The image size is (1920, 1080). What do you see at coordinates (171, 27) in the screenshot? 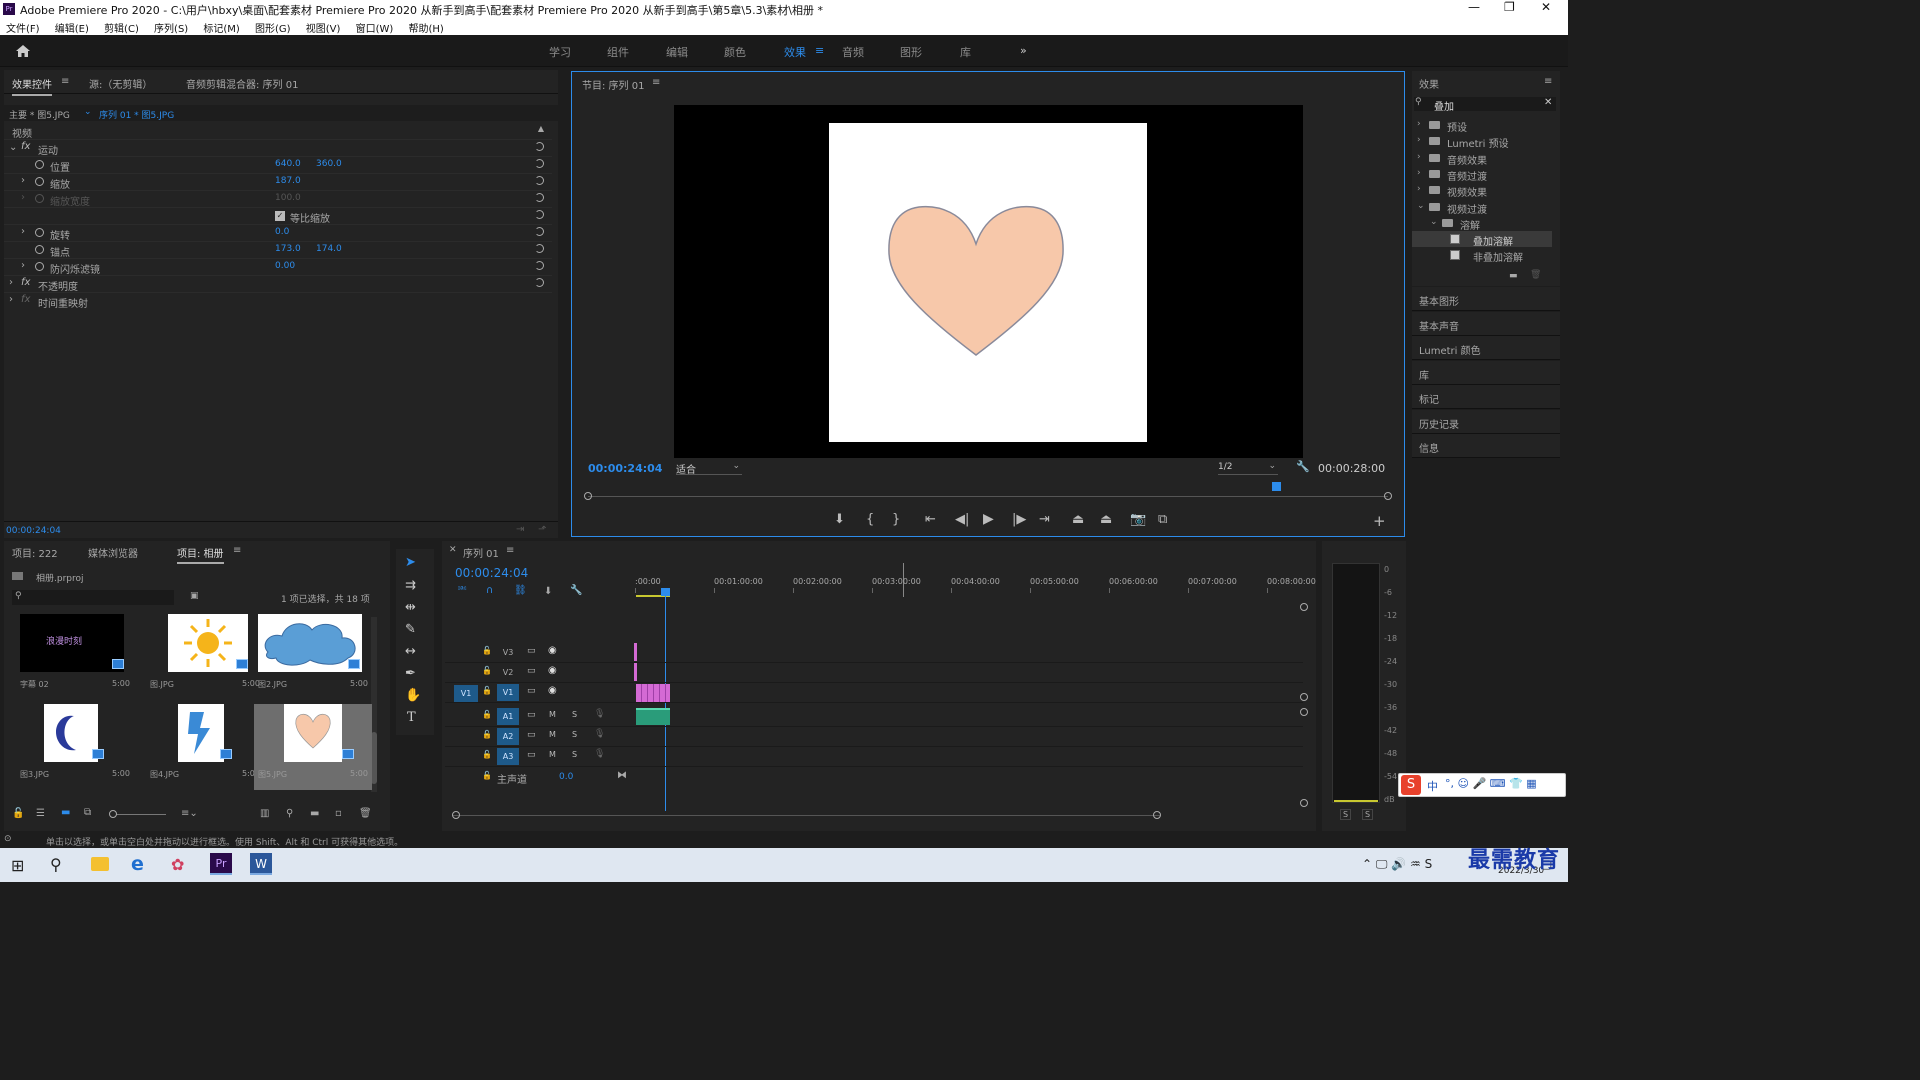
I see `menu-sequence: 序列(S)` at bounding box center [171, 27].